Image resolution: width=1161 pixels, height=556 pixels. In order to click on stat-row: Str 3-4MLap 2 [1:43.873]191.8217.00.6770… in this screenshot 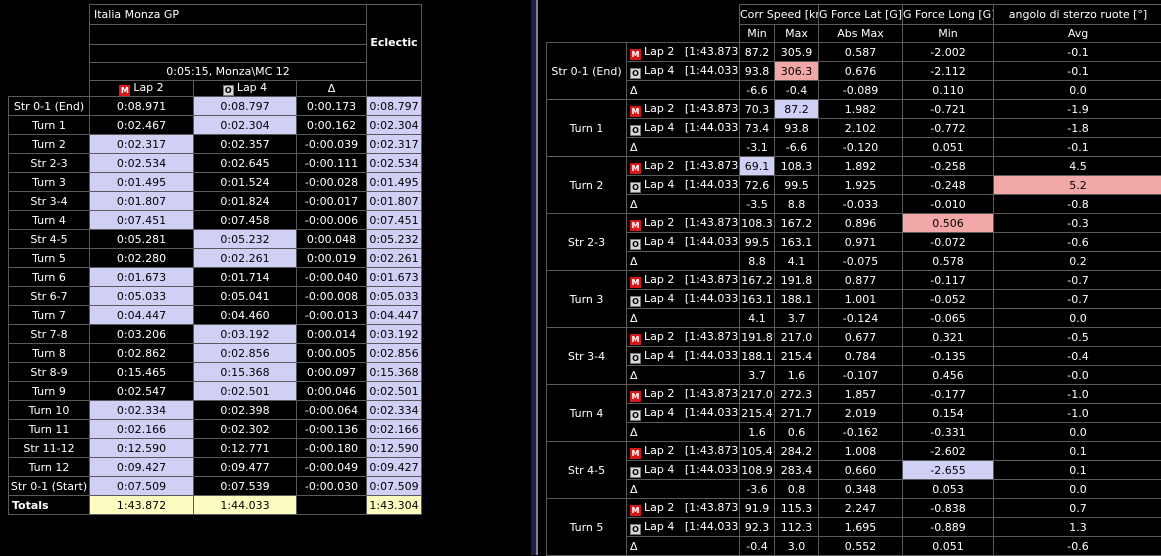, I will do `click(854, 337)`.